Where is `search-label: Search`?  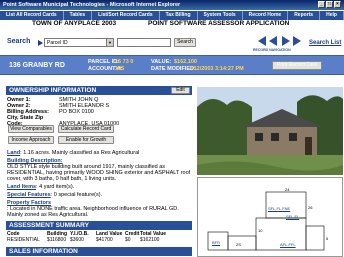
search-label: Search is located at coordinates (19, 41).